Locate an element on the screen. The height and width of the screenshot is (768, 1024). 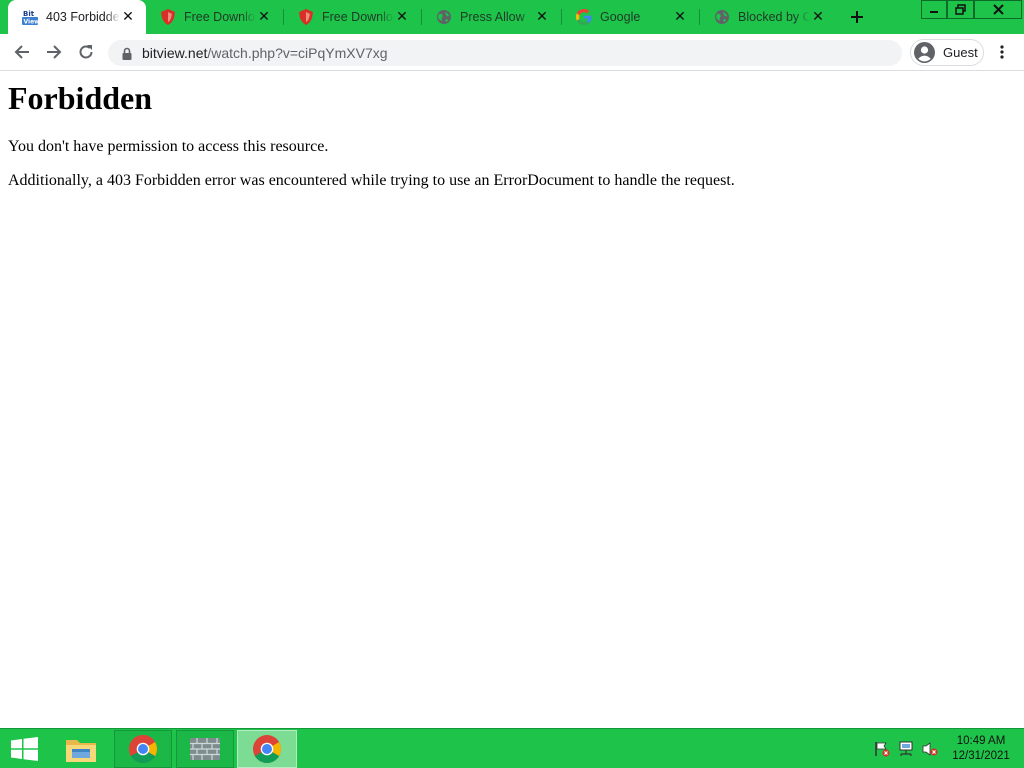
reload-button is located at coordinates (86, 52).